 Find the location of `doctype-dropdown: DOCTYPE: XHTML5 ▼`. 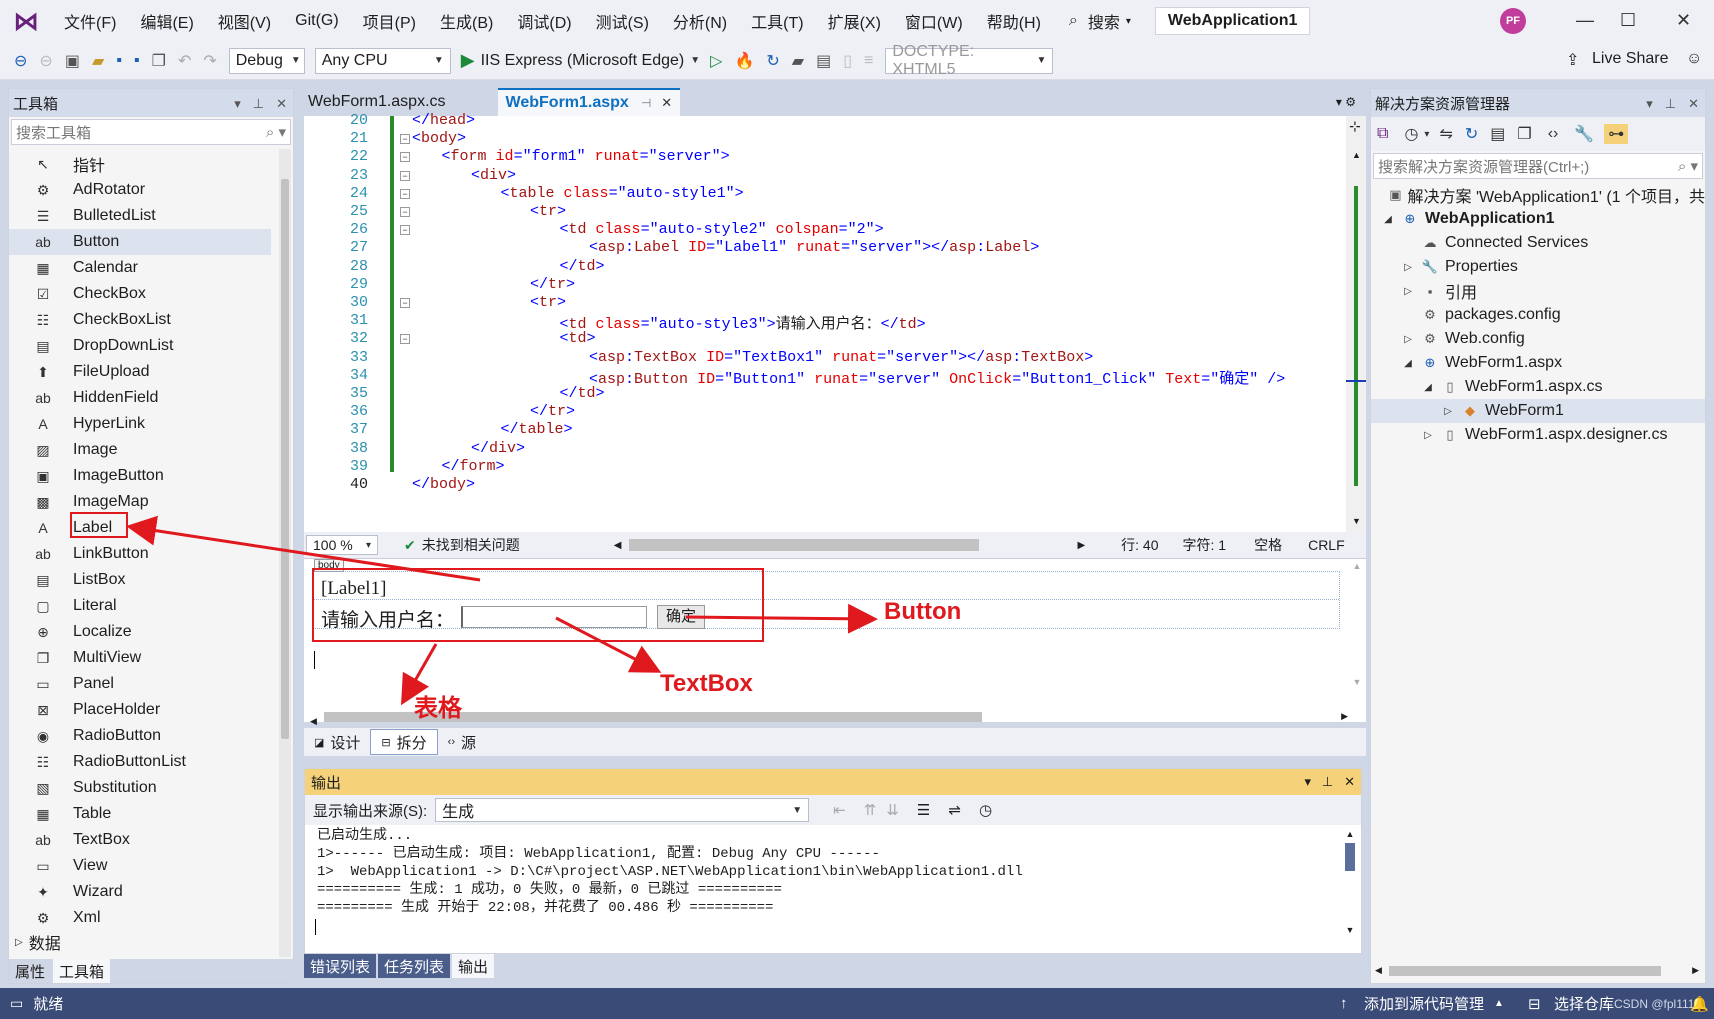

doctype-dropdown: DOCTYPE: XHTML5 ▼ is located at coordinates (969, 60).